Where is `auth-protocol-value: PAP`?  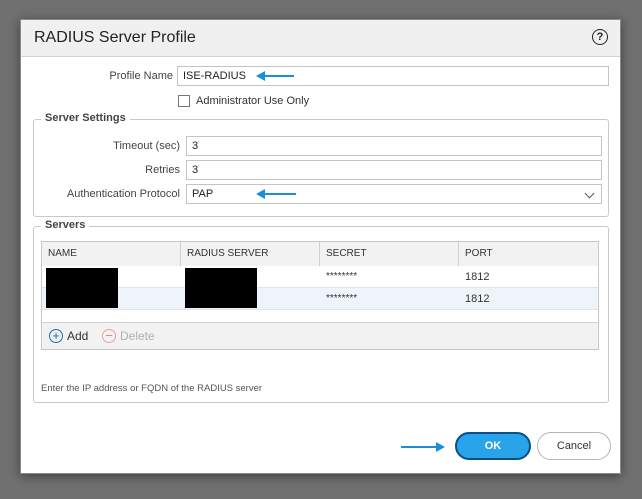 auth-protocol-value: PAP is located at coordinates (203, 194).